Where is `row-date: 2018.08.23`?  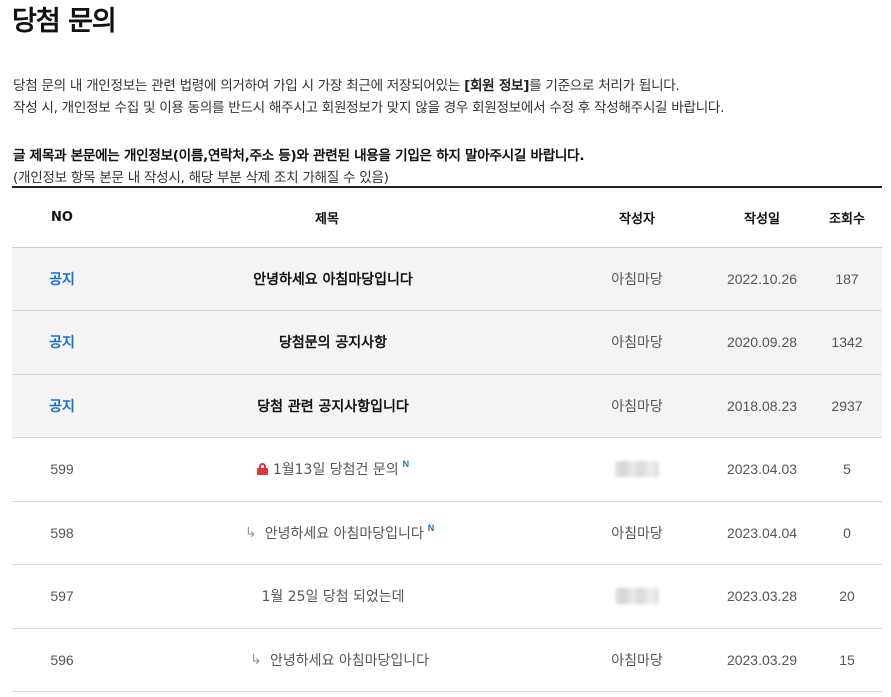
row-date: 2018.08.23 is located at coordinates (762, 406).